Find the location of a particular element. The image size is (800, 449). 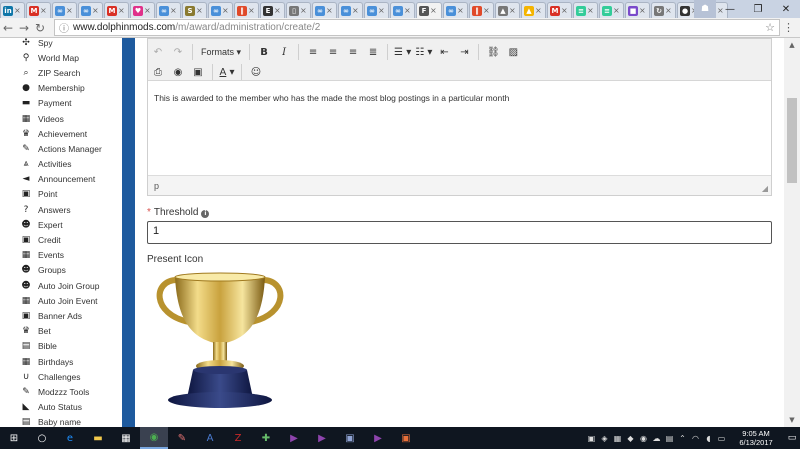

sidebar-item-auto-join-event: ▦ Auto Join Event is located at coordinates (61, 300).